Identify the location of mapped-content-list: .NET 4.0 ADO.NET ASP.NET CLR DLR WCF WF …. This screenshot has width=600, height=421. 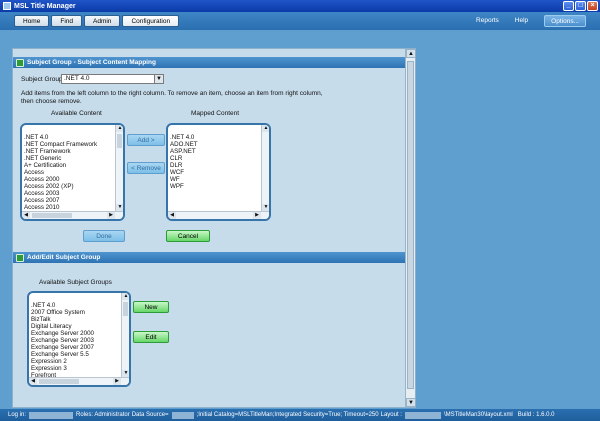
(218, 172).